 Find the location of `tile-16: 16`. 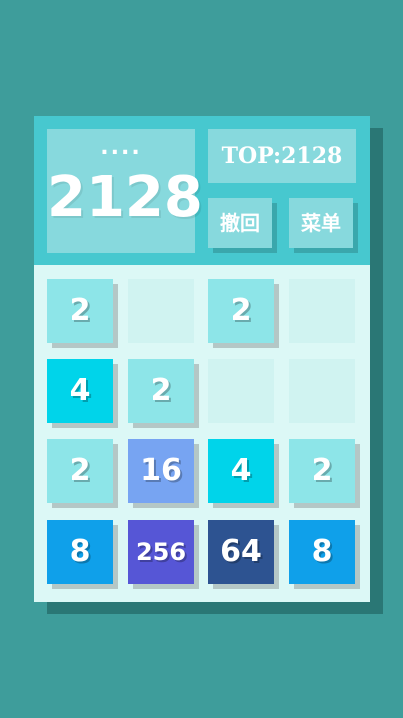

tile-16: 16 is located at coordinates (161, 471).